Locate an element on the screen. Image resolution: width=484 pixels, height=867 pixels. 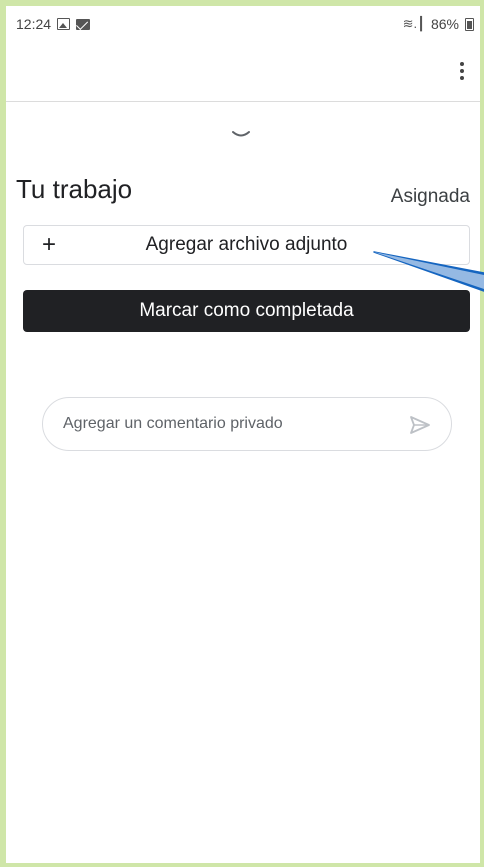
image-icon is located at coordinates (64, 24).